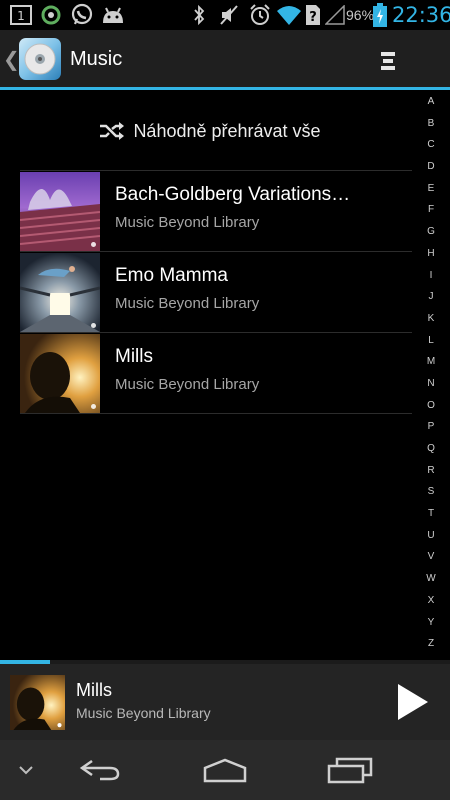 The height and width of the screenshot is (800, 450). I want to click on home-icon, so click(225, 770).